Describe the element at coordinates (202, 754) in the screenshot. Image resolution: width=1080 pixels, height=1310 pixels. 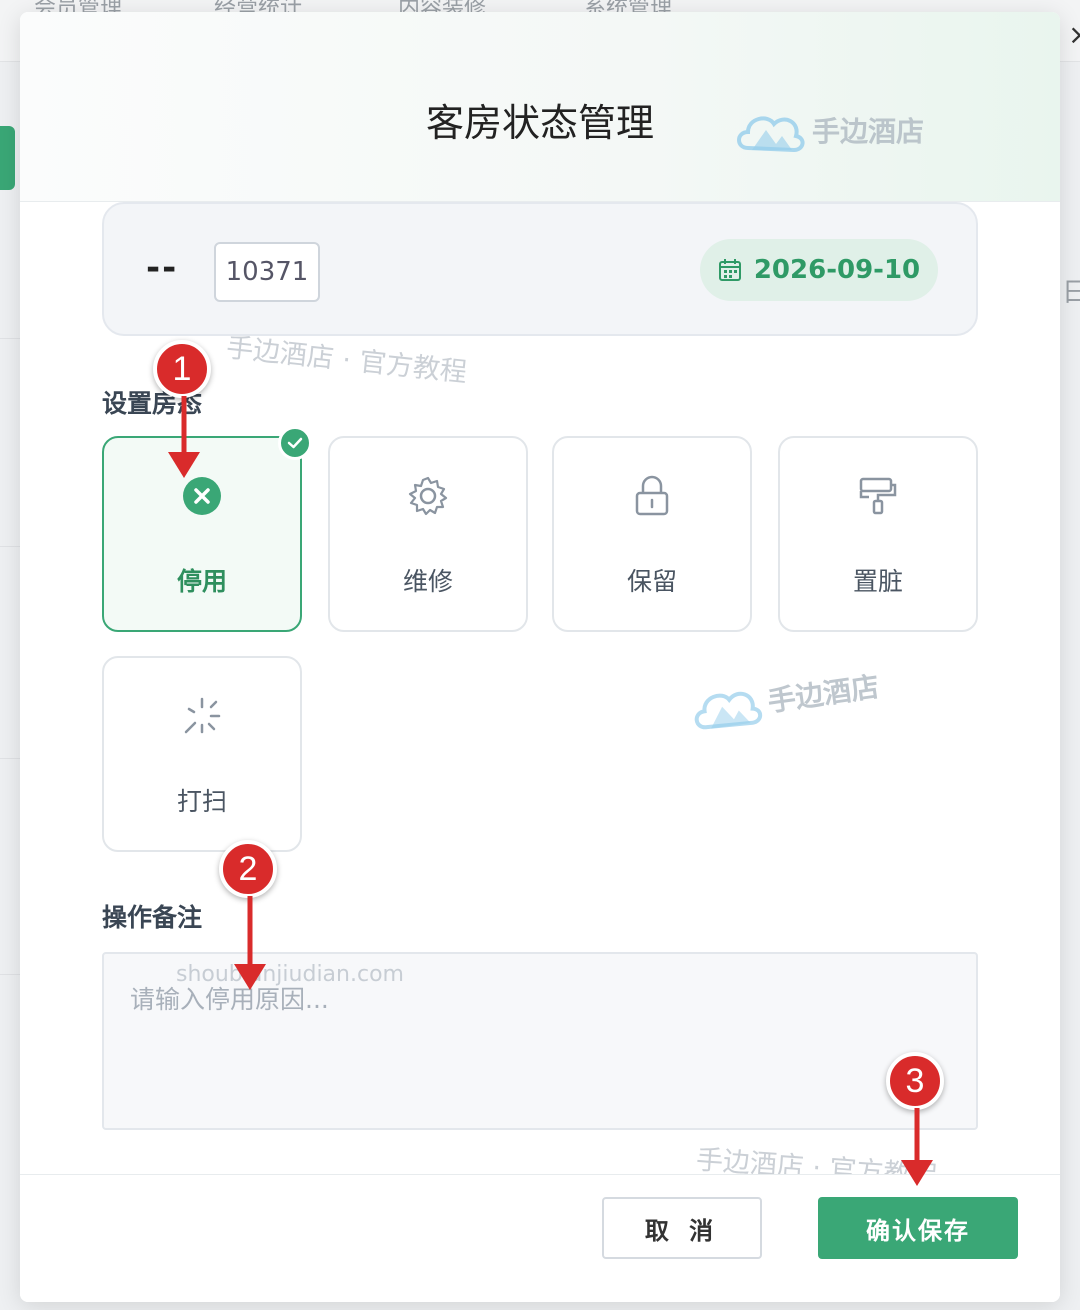
I see `status-option-clean: 打扫` at that location.